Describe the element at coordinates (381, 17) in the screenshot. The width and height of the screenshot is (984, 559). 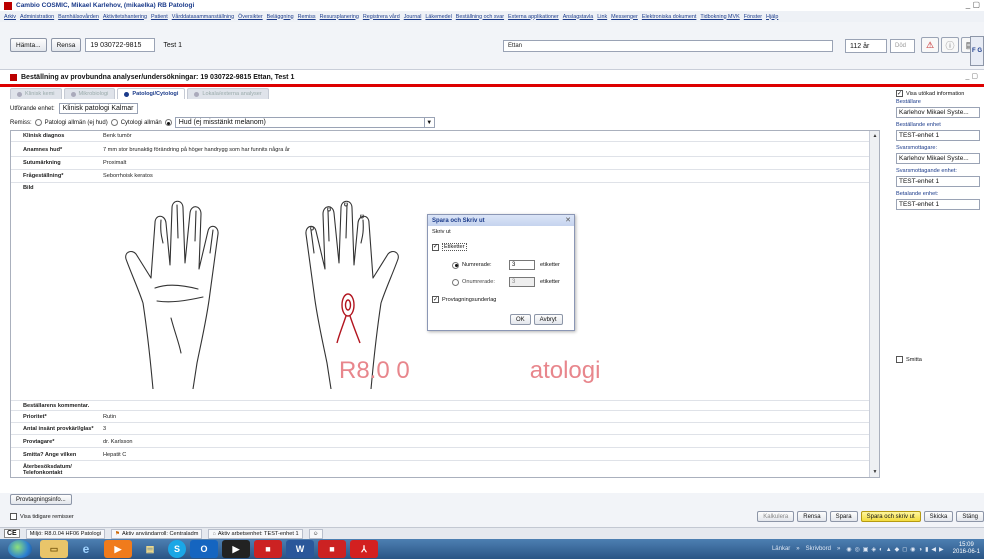
I see `menu-item: Registrera vård` at that location.